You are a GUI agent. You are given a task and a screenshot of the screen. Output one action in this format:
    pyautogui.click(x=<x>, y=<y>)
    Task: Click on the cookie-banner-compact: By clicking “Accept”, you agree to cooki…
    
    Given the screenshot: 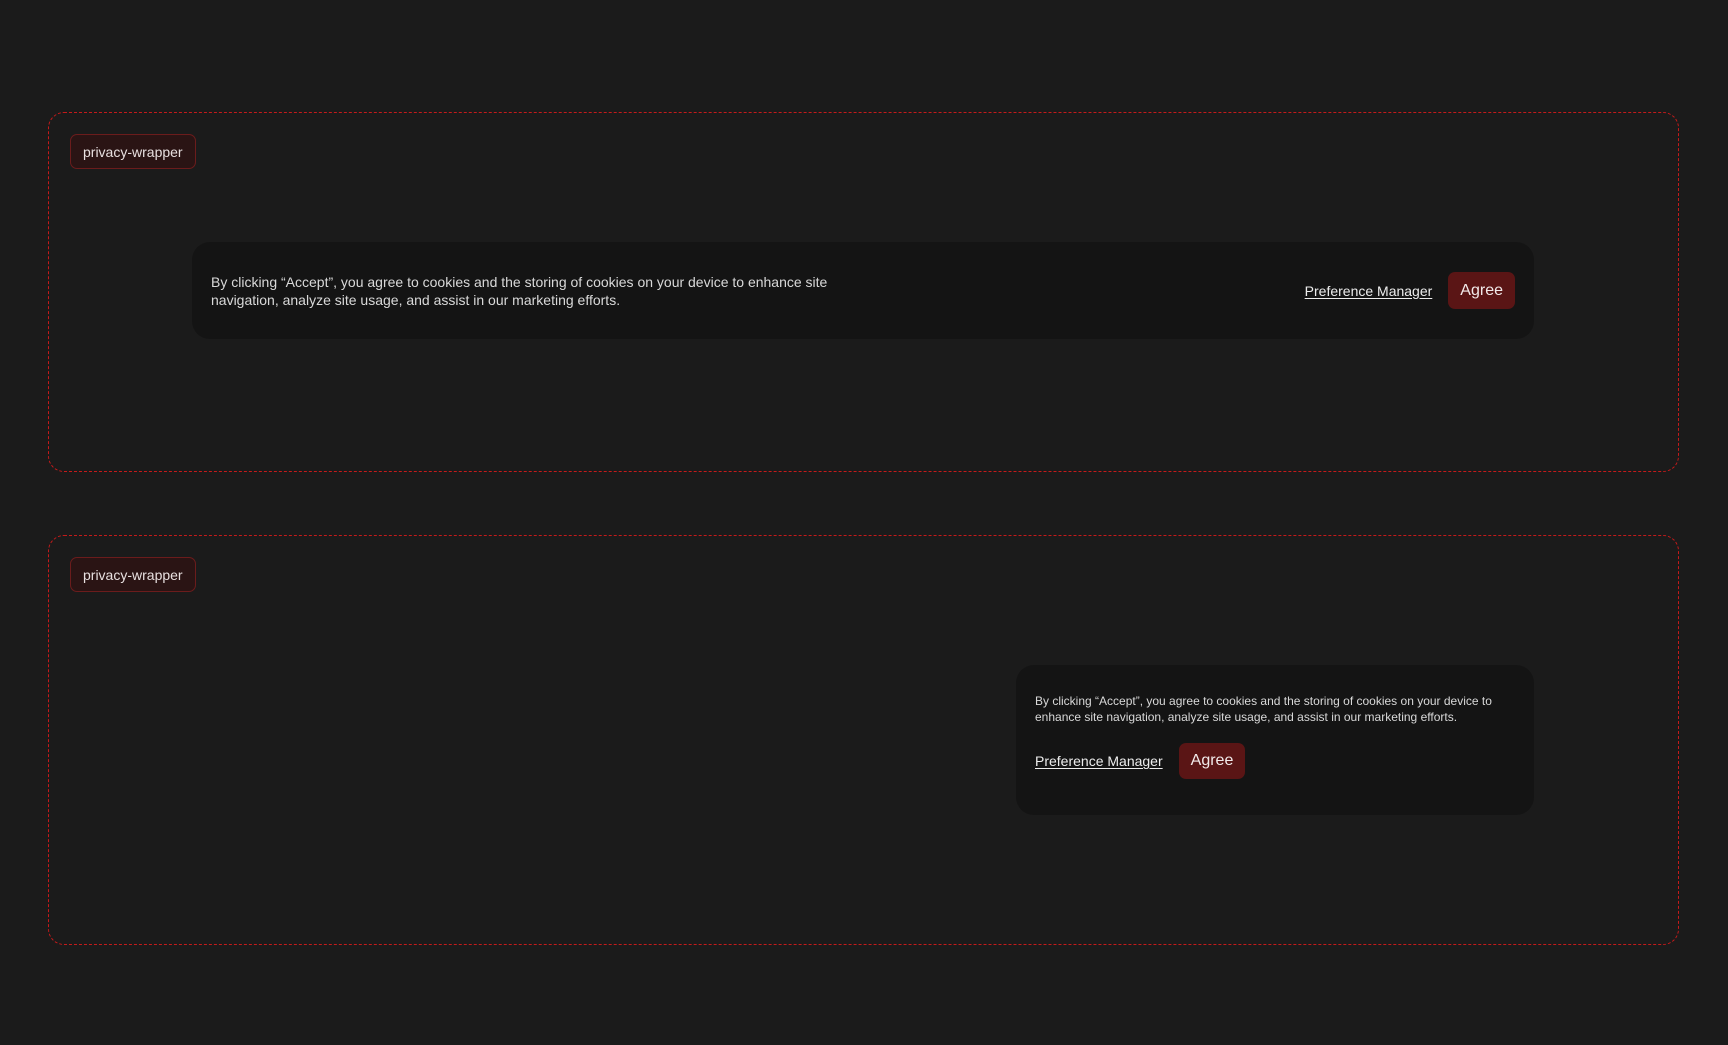 What is the action you would take?
    pyautogui.click(x=1275, y=740)
    